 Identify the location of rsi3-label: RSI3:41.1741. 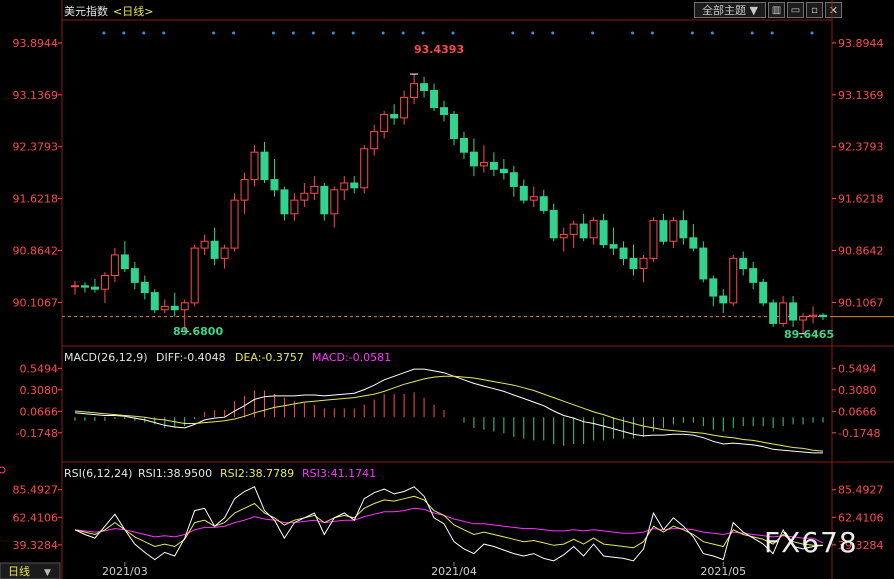
(339, 473).